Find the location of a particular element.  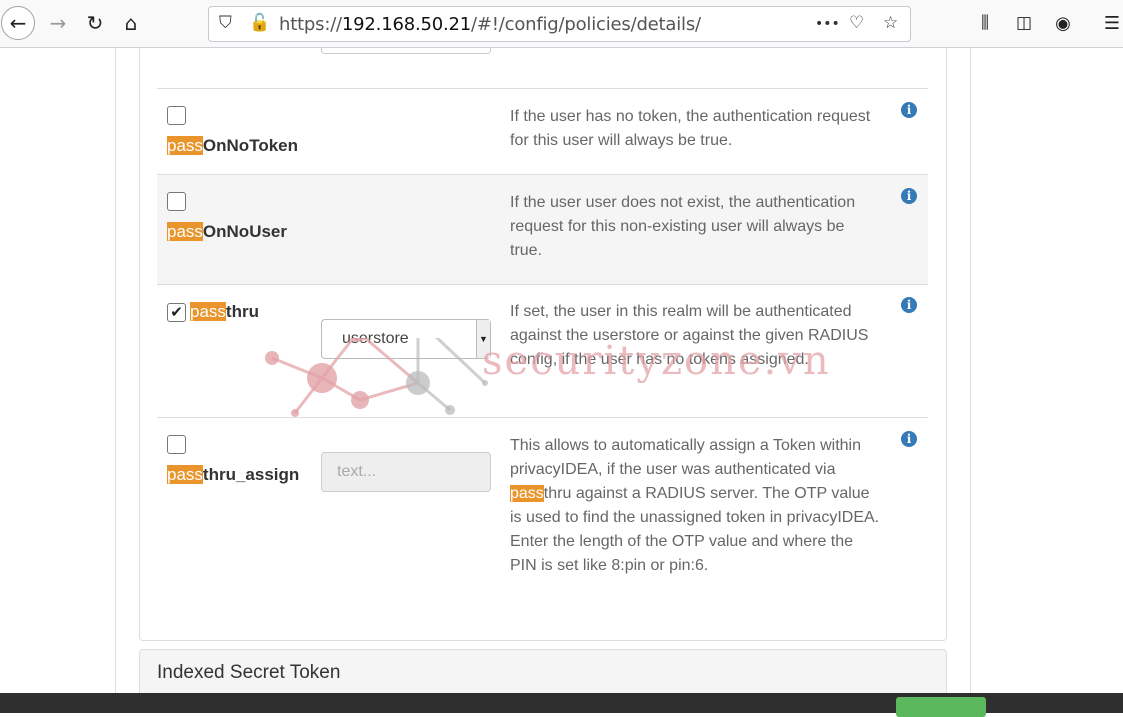

previous-select-field is located at coordinates (406, 51).